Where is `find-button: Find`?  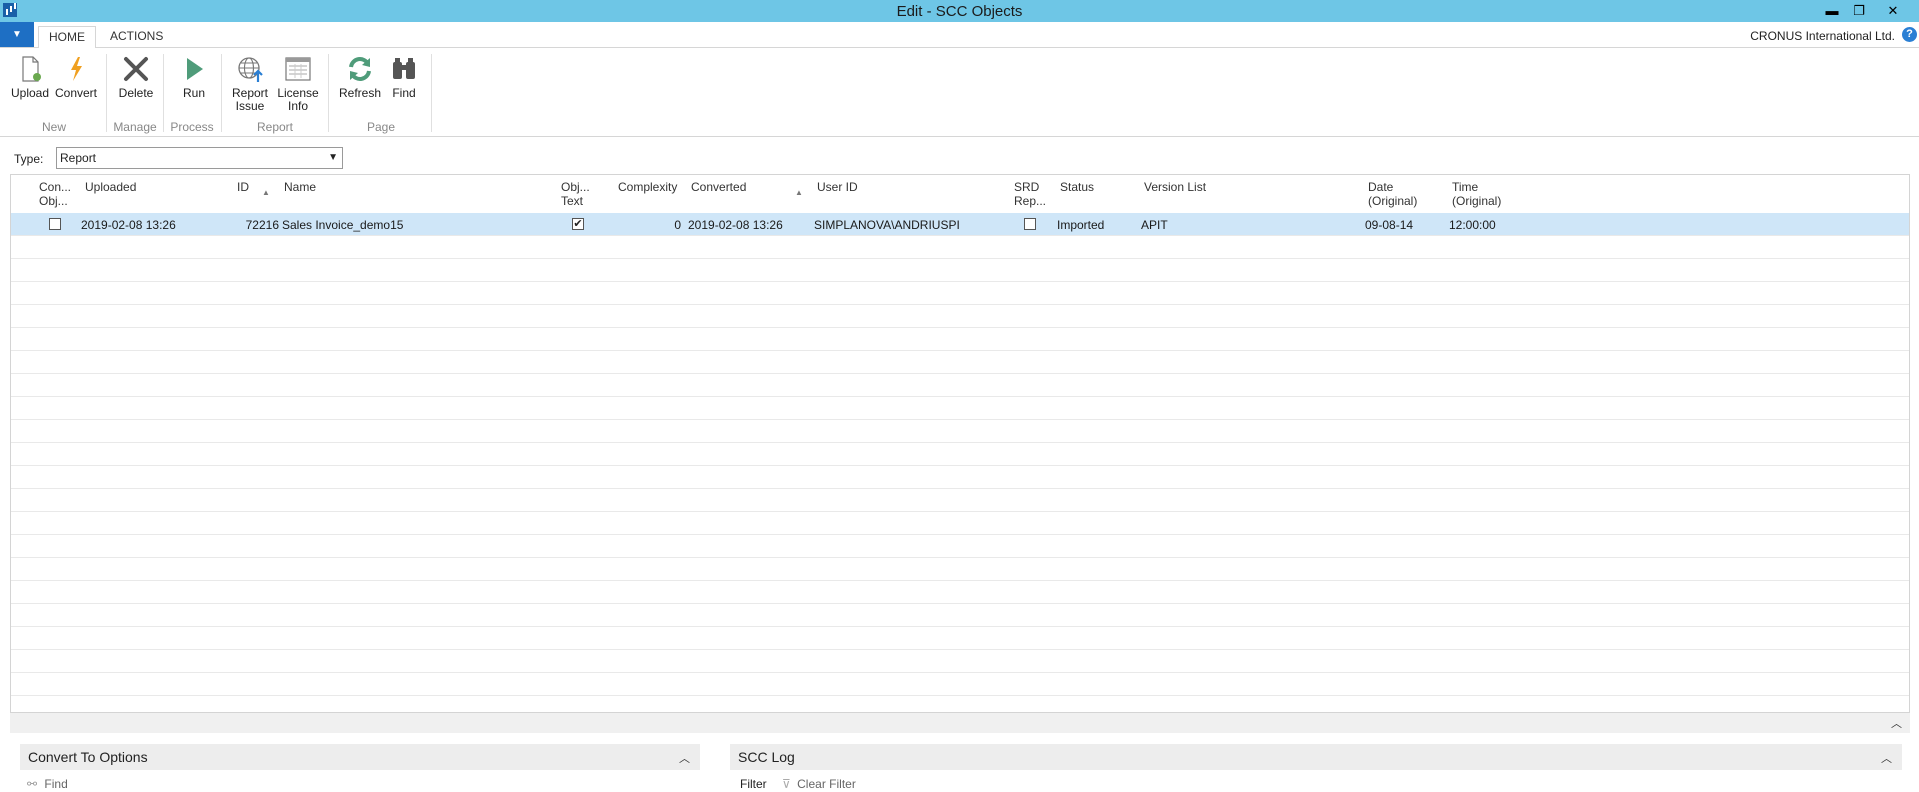
find-button: Find is located at coordinates (404, 77).